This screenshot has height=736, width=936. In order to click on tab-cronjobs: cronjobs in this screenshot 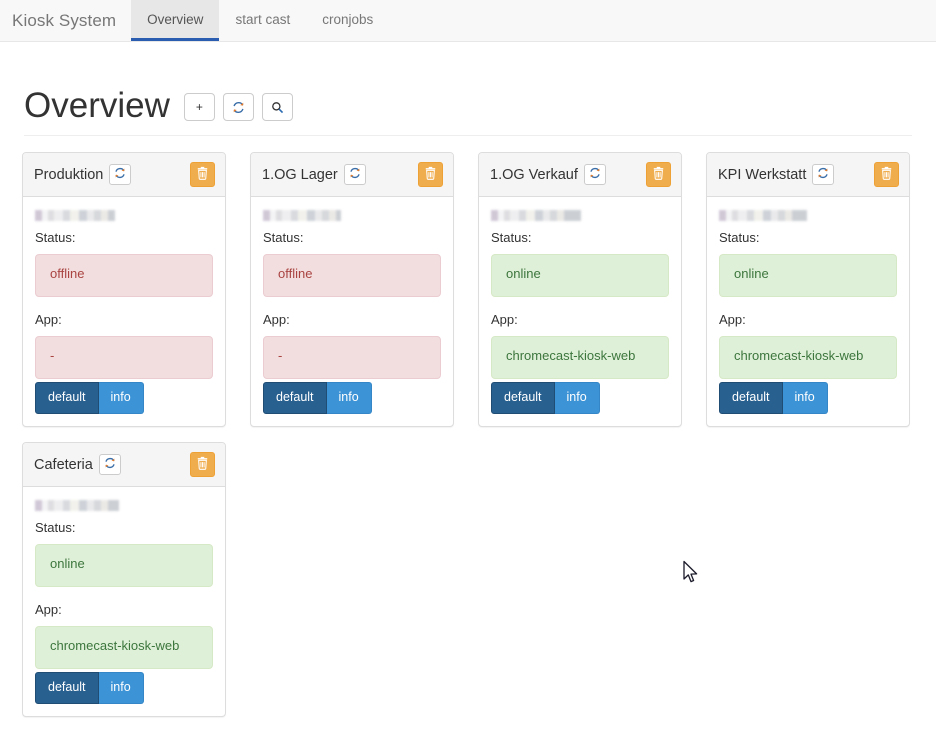, I will do `click(347, 20)`.